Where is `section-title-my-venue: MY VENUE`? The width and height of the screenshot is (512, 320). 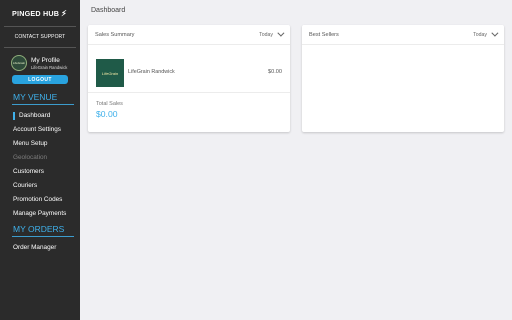
section-title-my-venue: MY VENUE is located at coordinates (35, 97).